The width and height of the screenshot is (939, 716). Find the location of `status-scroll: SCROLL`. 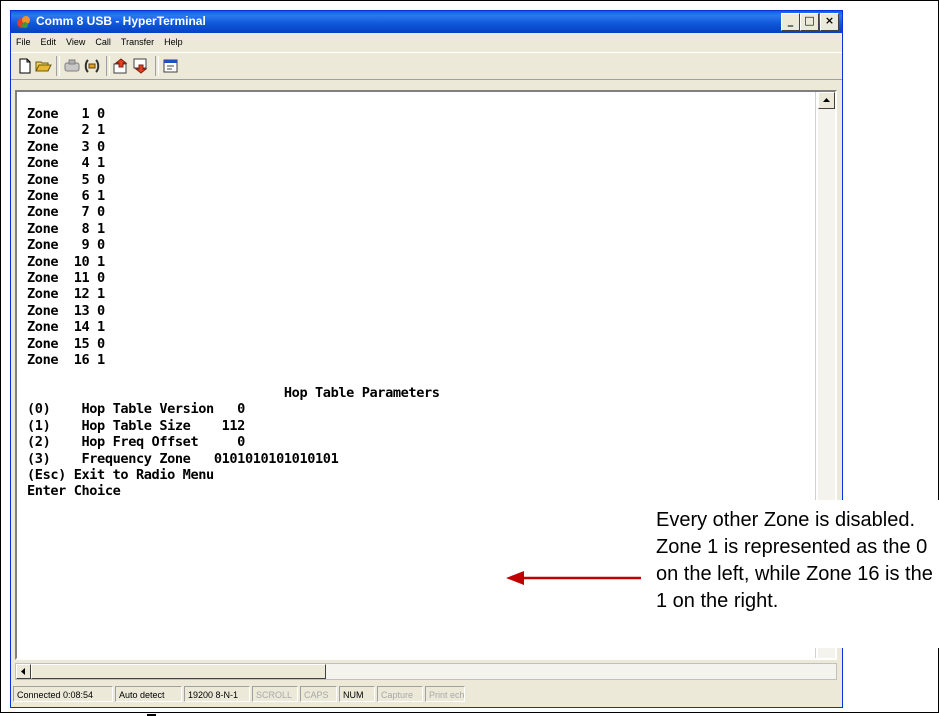

status-scroll: SCROLL is located at coordinates (275, 694).